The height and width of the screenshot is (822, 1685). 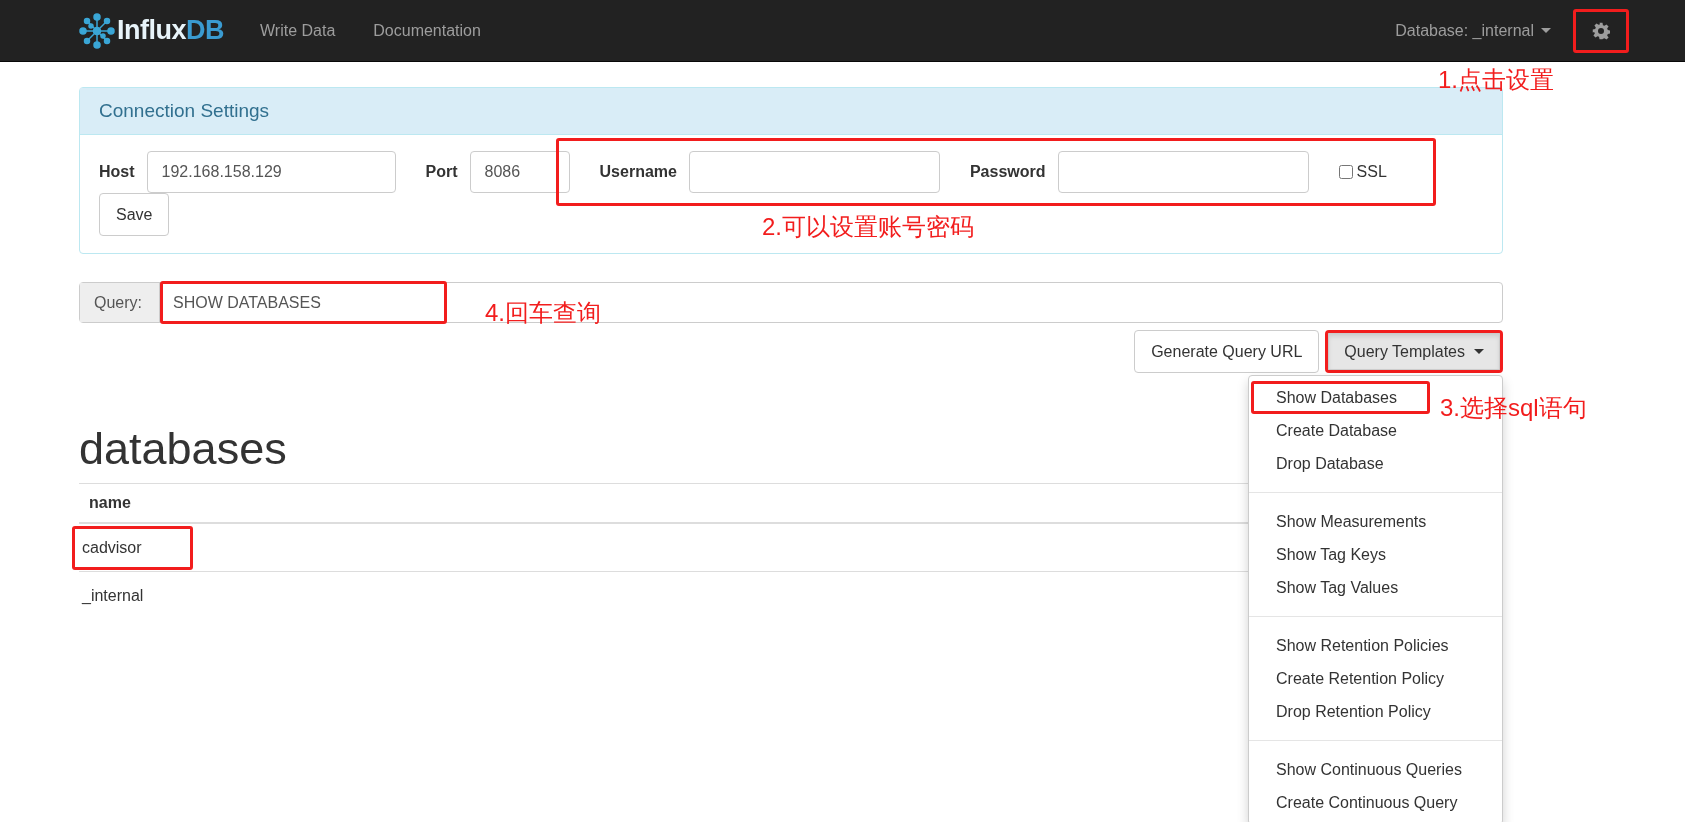 What do you see at coordinates (427, 30) in the screenshot?
I see `nav-link: Documentation` at bounding box center [427, 30].